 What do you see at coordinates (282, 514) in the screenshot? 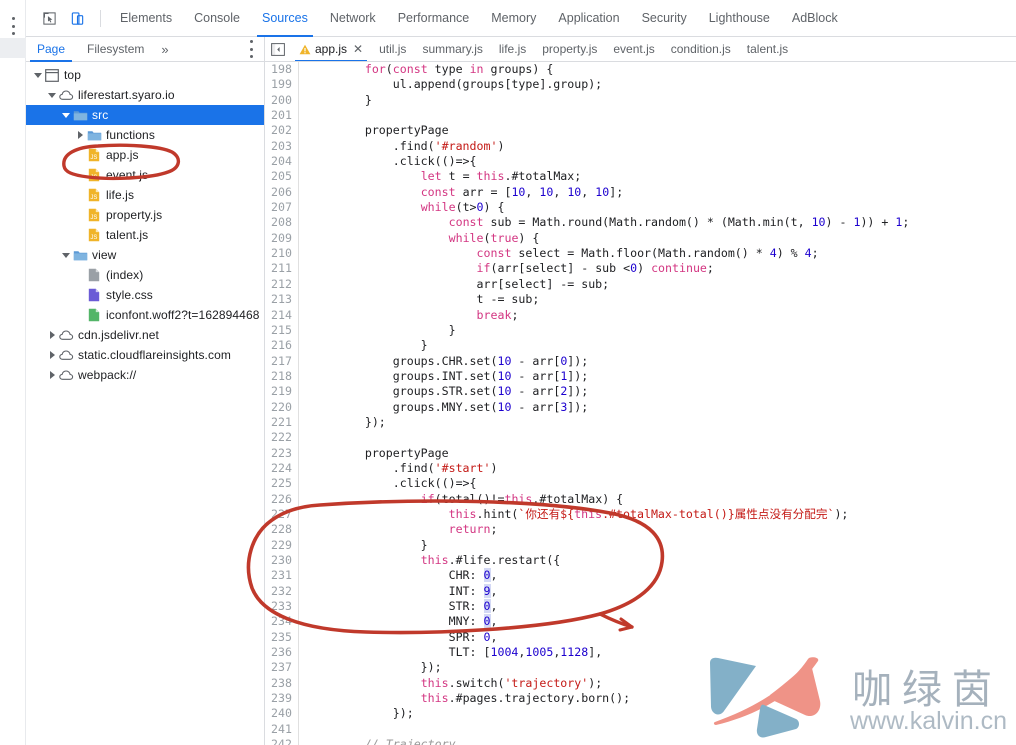
I see `line-number: 227` at bounding box center [282, 514].